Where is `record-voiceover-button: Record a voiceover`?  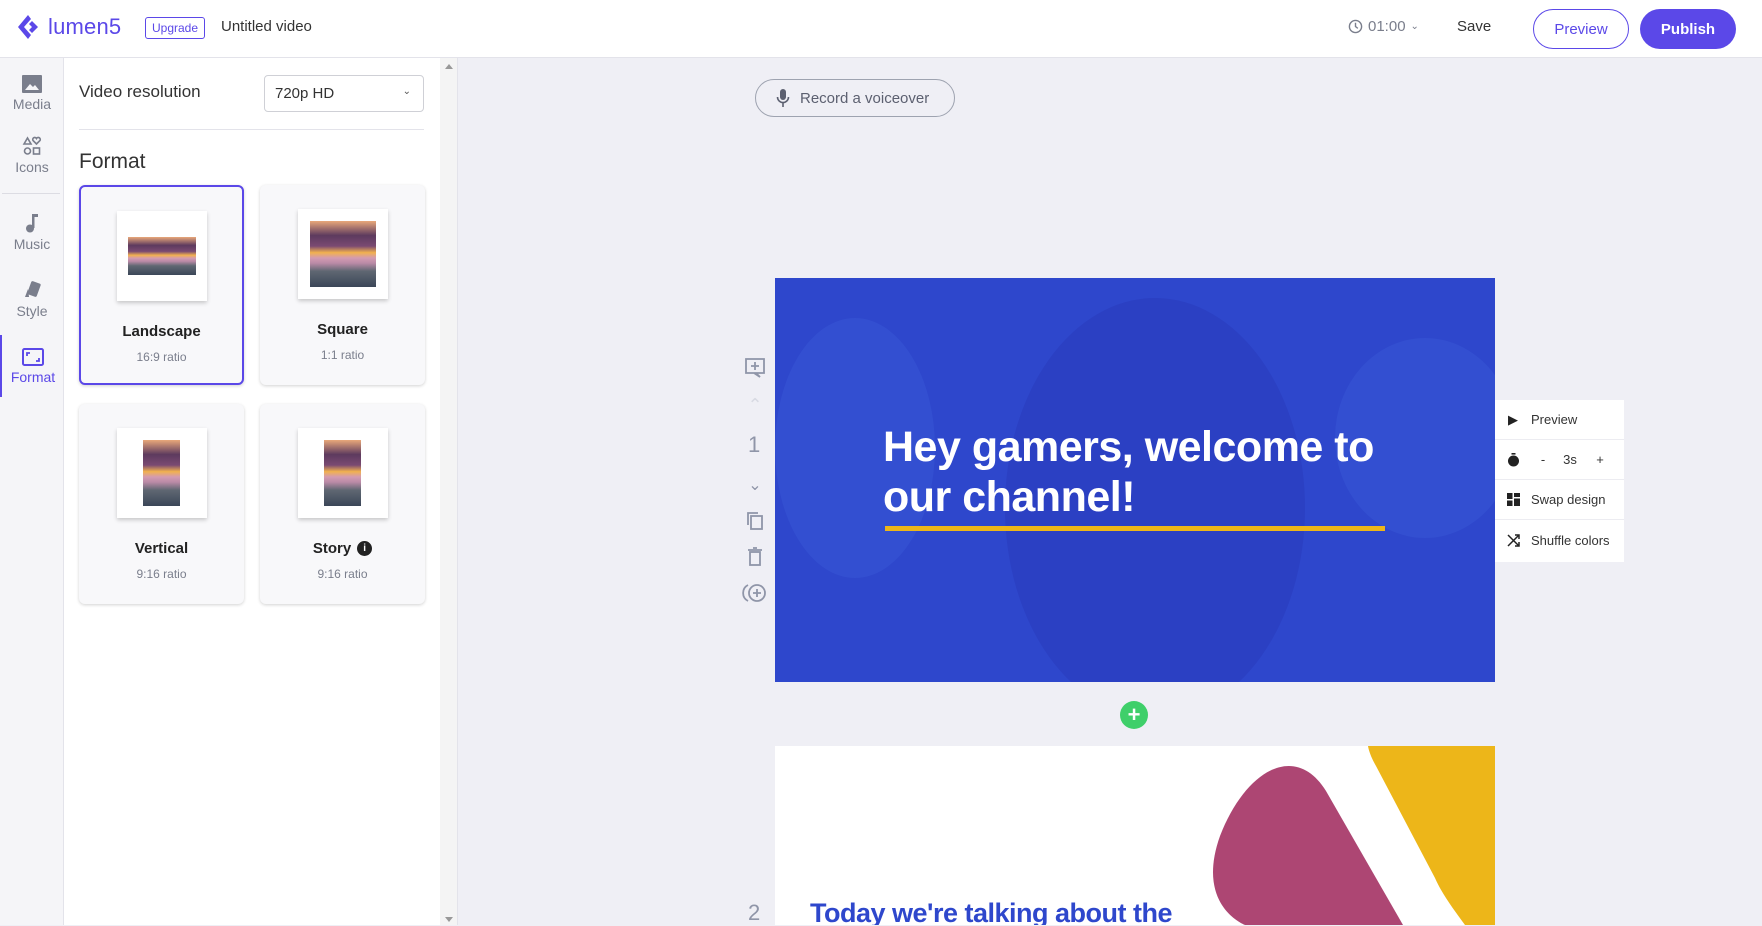
record-voiceover-button: Record a voiceover is located at coordinates (855, 98).